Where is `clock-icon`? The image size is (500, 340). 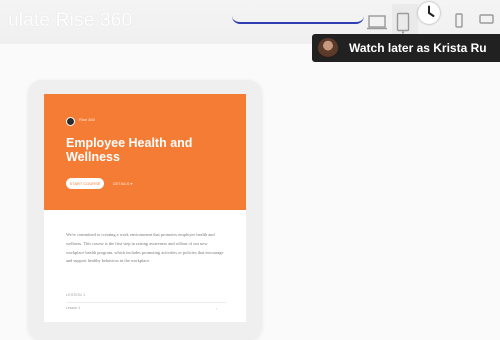 clock-icon is located at coordinates (429, 13).